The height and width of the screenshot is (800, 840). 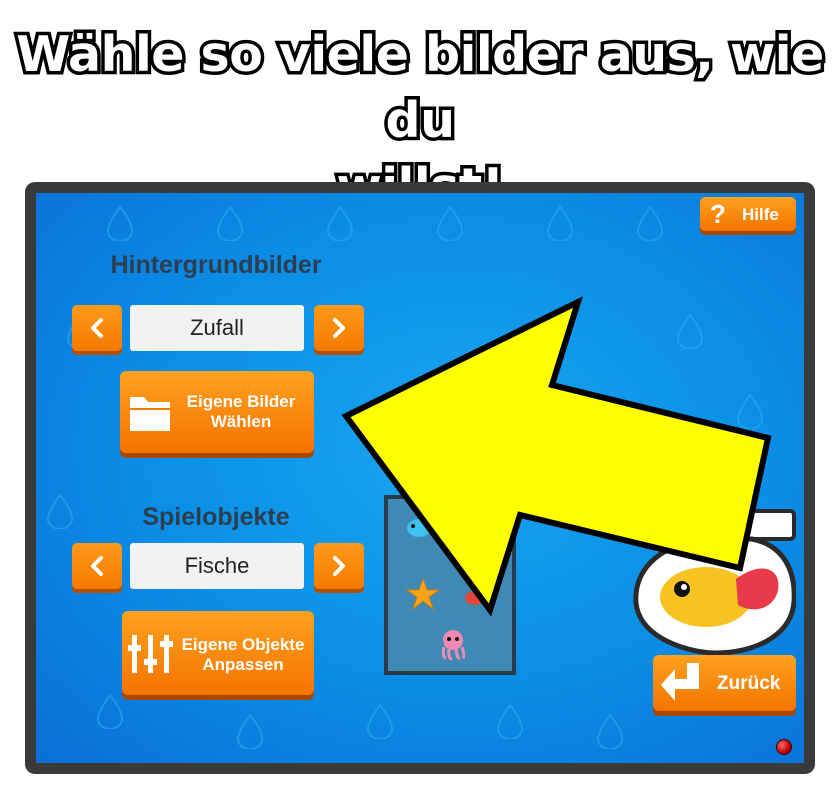 I want to click on background-next-button, so click(x=339, y=328).